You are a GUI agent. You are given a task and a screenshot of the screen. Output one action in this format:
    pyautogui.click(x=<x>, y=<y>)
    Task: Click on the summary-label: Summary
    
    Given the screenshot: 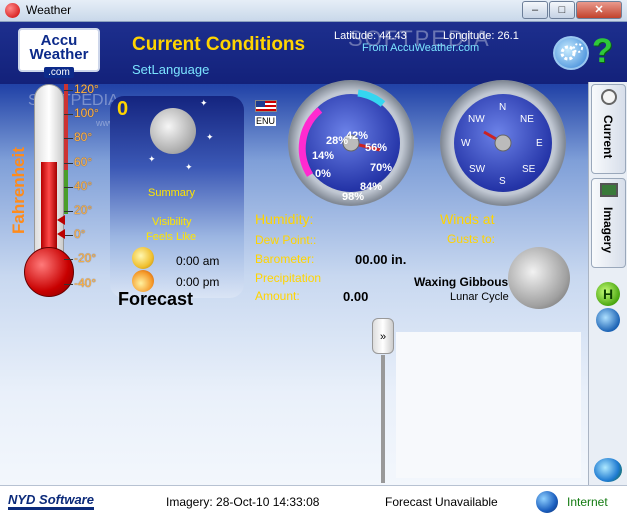 What is the action you would take?
    pyautogui.click(x=172, y=193)
    